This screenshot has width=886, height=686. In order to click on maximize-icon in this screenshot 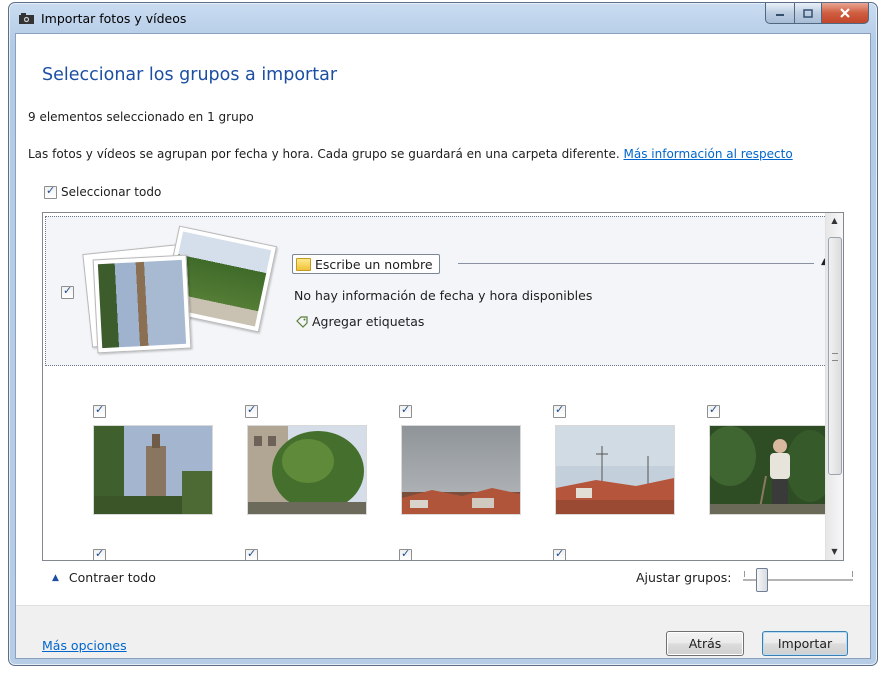, I will do `click(808, 13)`.